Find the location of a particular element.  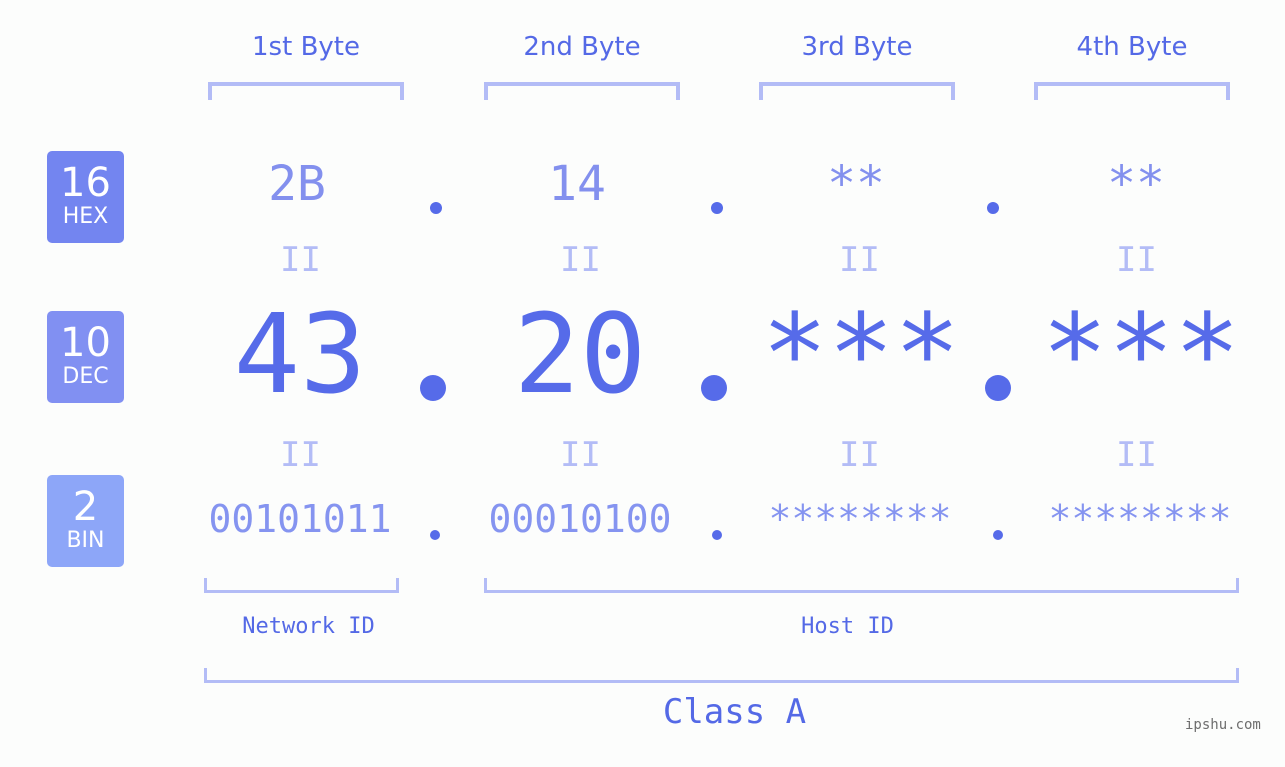

dec-byte-3: *** is located at coordinates (861, 354).